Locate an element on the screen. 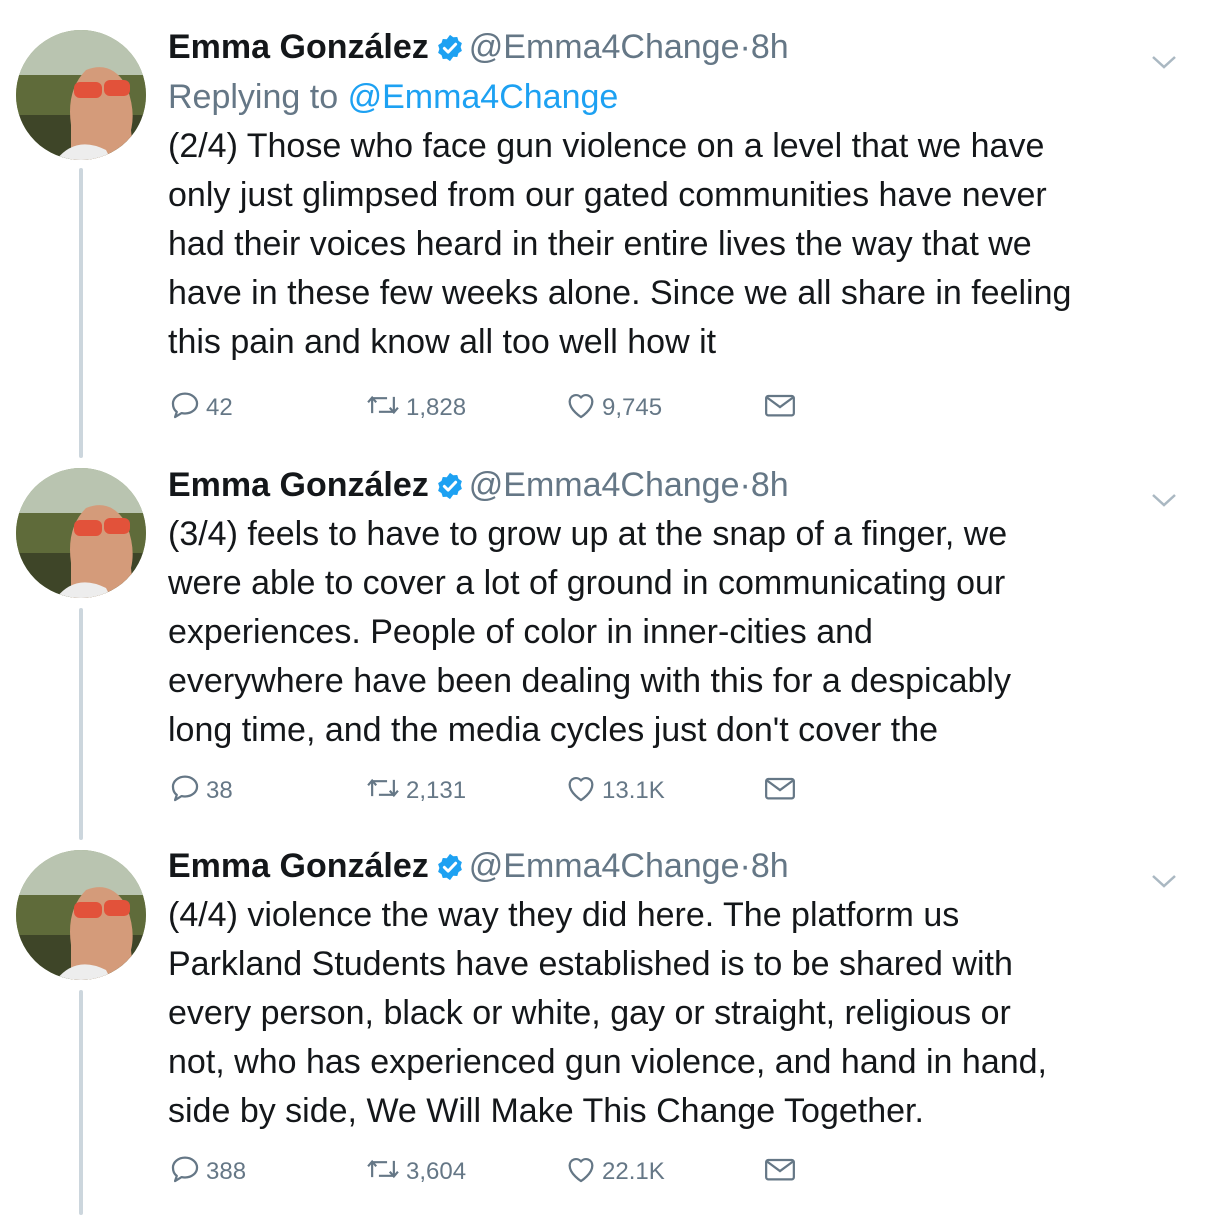  retweet-button: 1,828 is located at coordinates (415, 408).